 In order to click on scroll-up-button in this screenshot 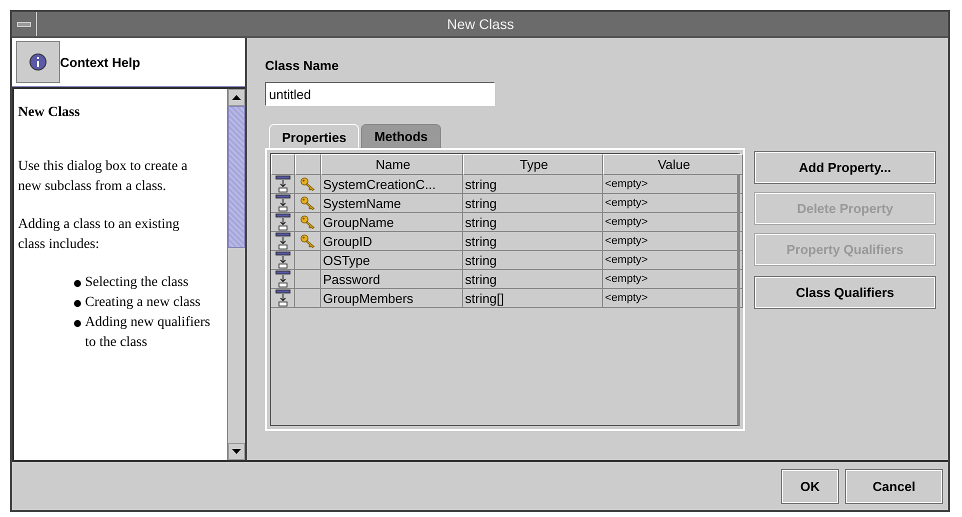, I will do `click(236, 97)`.